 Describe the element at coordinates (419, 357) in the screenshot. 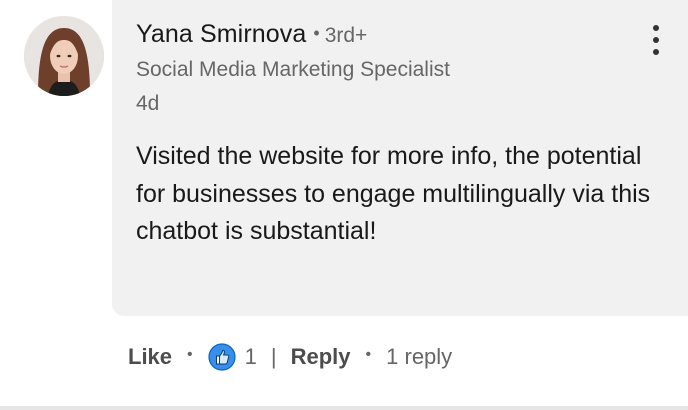

I see `replies-count-link: 1 reply` at that location.